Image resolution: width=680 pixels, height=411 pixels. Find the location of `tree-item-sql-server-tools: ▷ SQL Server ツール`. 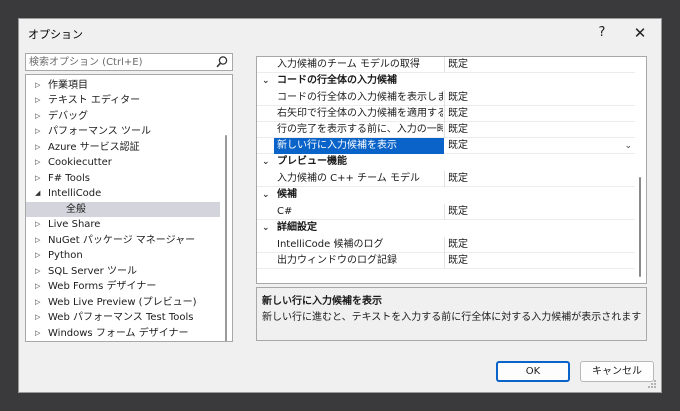

tree-item-sql-server-tools: ▷ SQL Server ツール is located at coordinates (123, 271).